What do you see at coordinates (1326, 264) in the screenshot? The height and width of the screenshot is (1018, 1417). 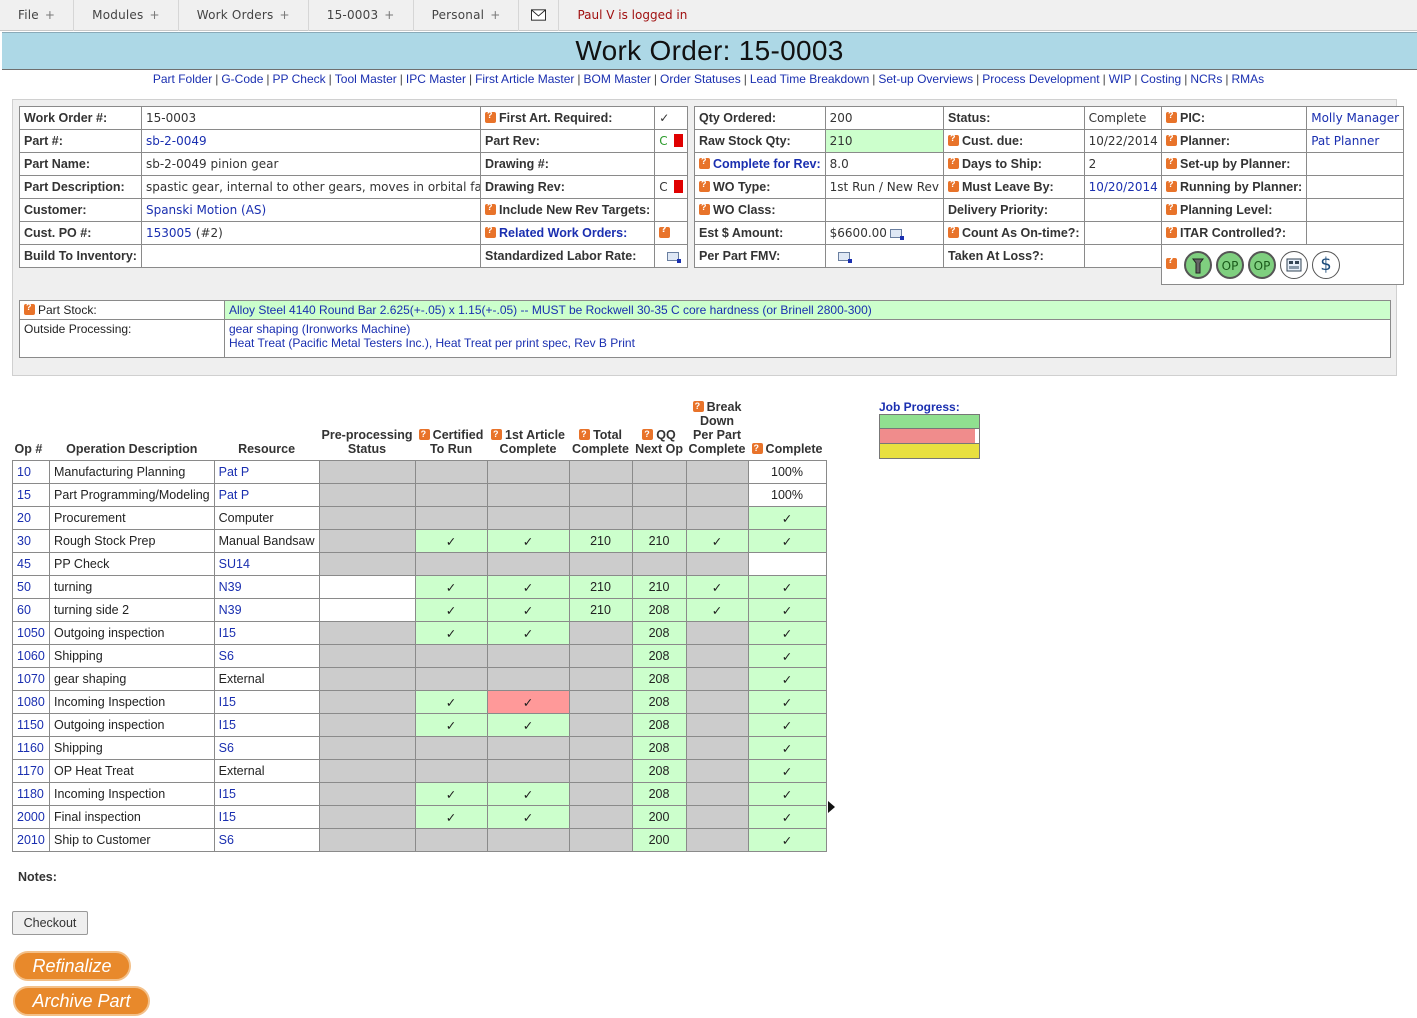 I see `costing-dollar-button: $` at bounding box center [1326, 264].